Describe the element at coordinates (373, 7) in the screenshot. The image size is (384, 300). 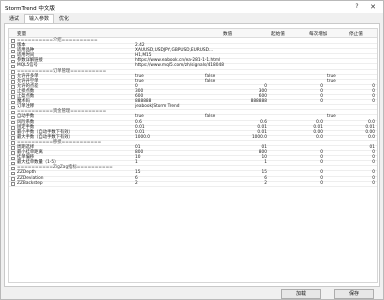
I see `close-button: ✕` at that location.